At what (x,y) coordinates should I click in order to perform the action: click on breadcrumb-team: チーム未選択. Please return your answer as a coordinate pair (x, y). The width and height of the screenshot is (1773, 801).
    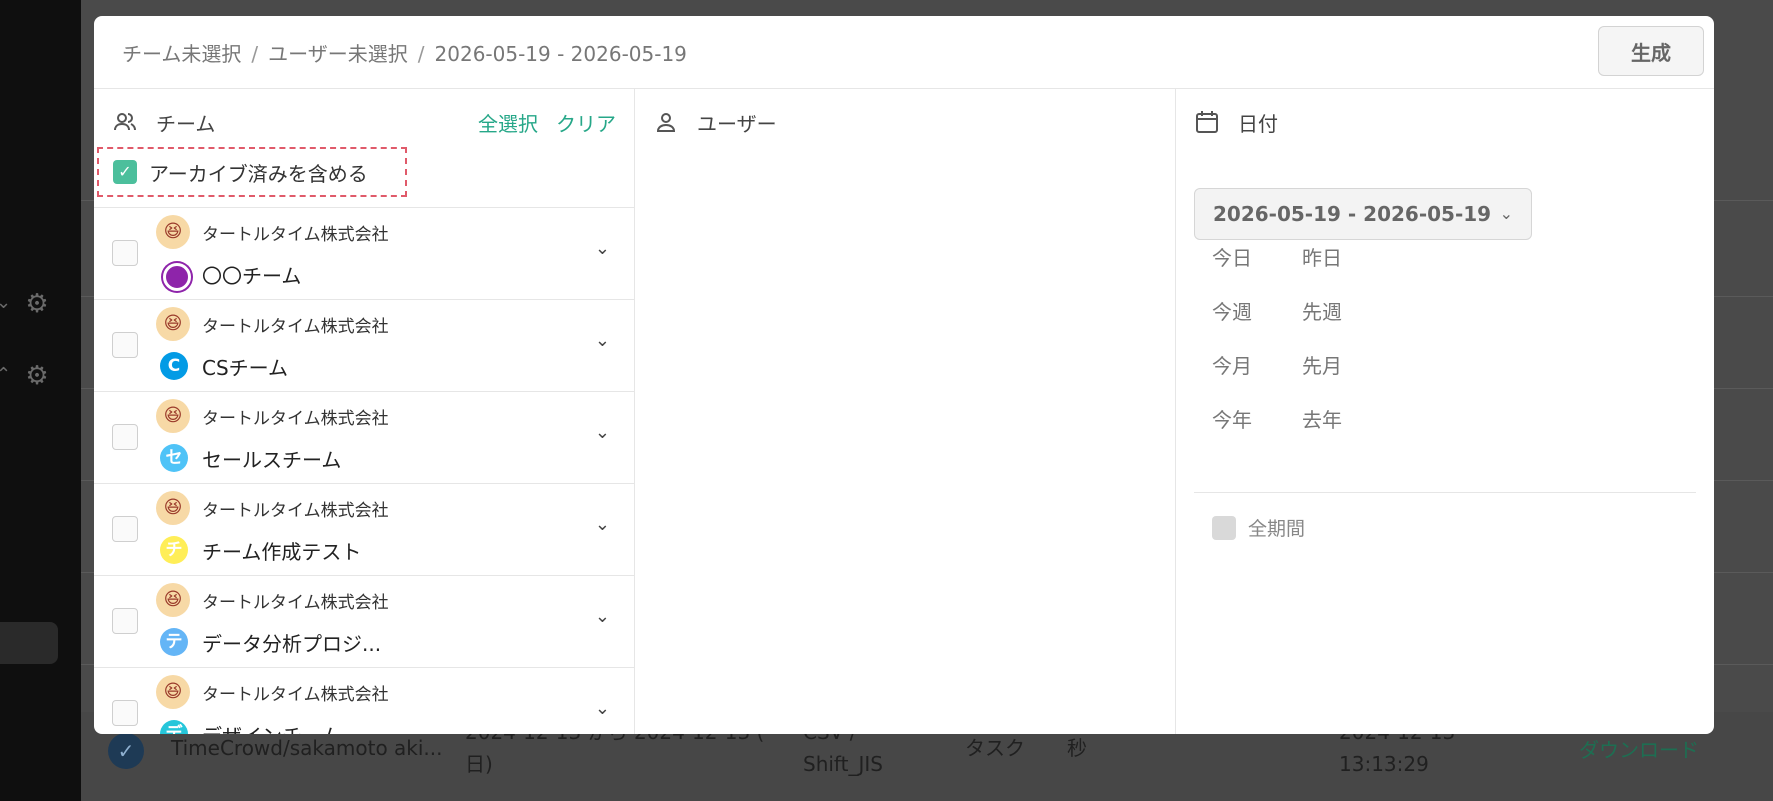
    Looking at the image, I should click on (182, 54).